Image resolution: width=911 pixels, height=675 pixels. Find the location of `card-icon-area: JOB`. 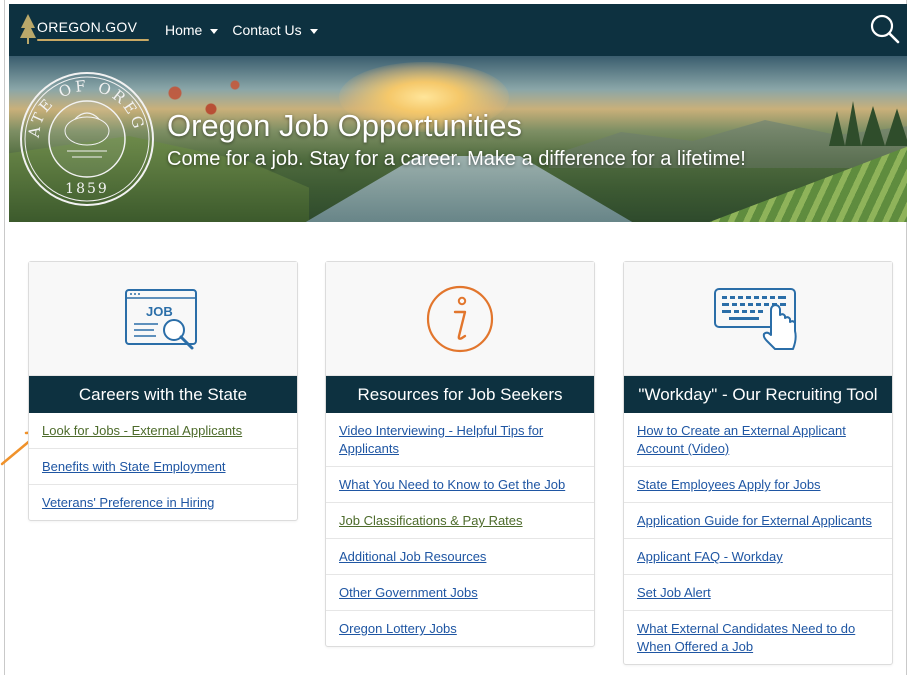

card-icon-area: JOB is located at coordinates (163, 319).